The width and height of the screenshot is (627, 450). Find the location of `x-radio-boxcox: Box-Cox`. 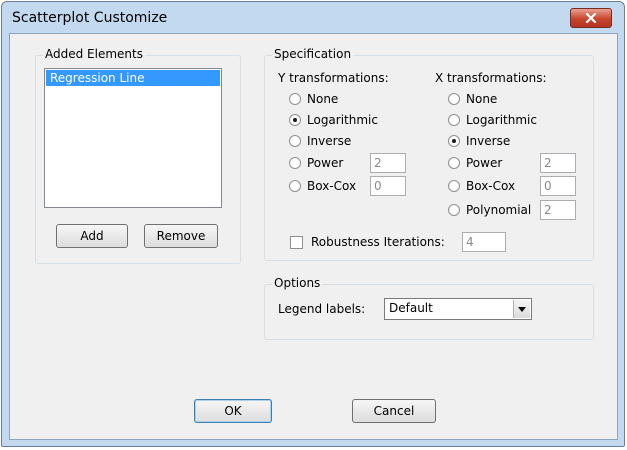

x-radio-boxcox: Box-Cox is located at coordinates (481, 186).